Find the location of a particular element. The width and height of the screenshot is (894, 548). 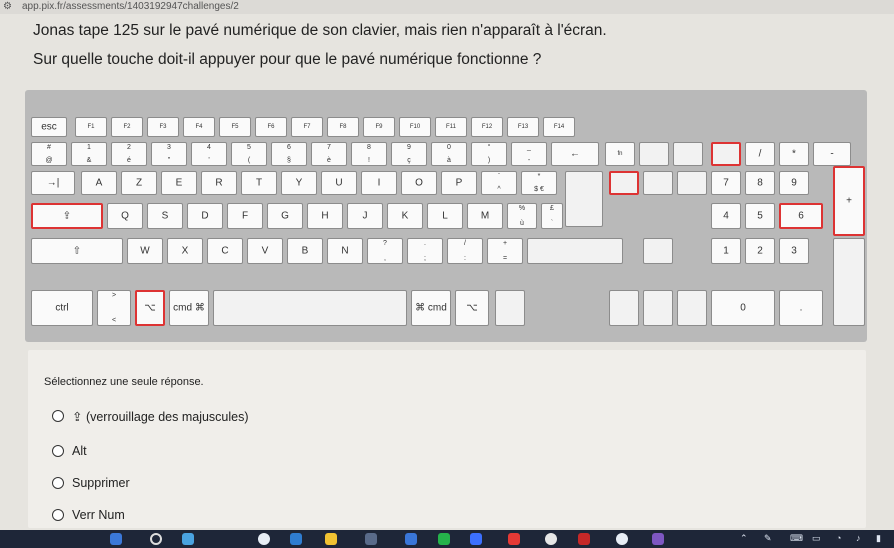

search-icon is located at coordinates (156, 539).